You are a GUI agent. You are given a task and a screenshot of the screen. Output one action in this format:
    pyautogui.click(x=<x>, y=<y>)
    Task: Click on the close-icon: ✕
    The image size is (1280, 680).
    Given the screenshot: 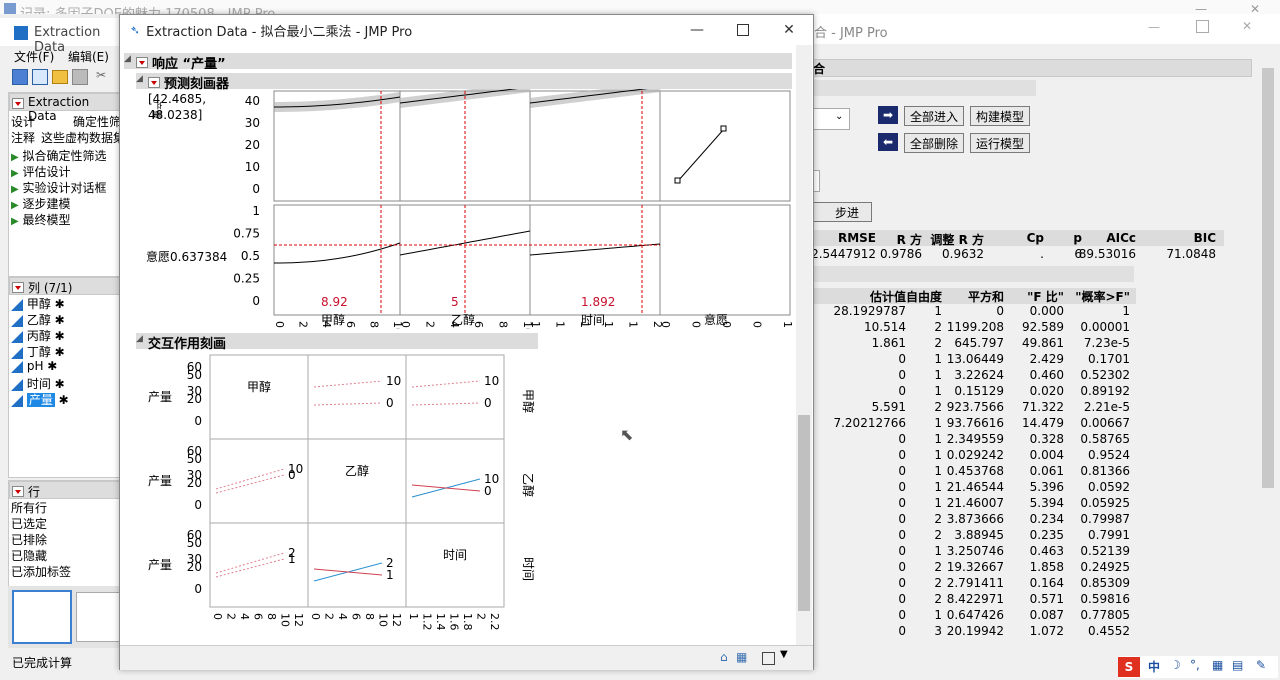 What is the action you would take?
    pyautogui.click(x=1247, y=26)
    